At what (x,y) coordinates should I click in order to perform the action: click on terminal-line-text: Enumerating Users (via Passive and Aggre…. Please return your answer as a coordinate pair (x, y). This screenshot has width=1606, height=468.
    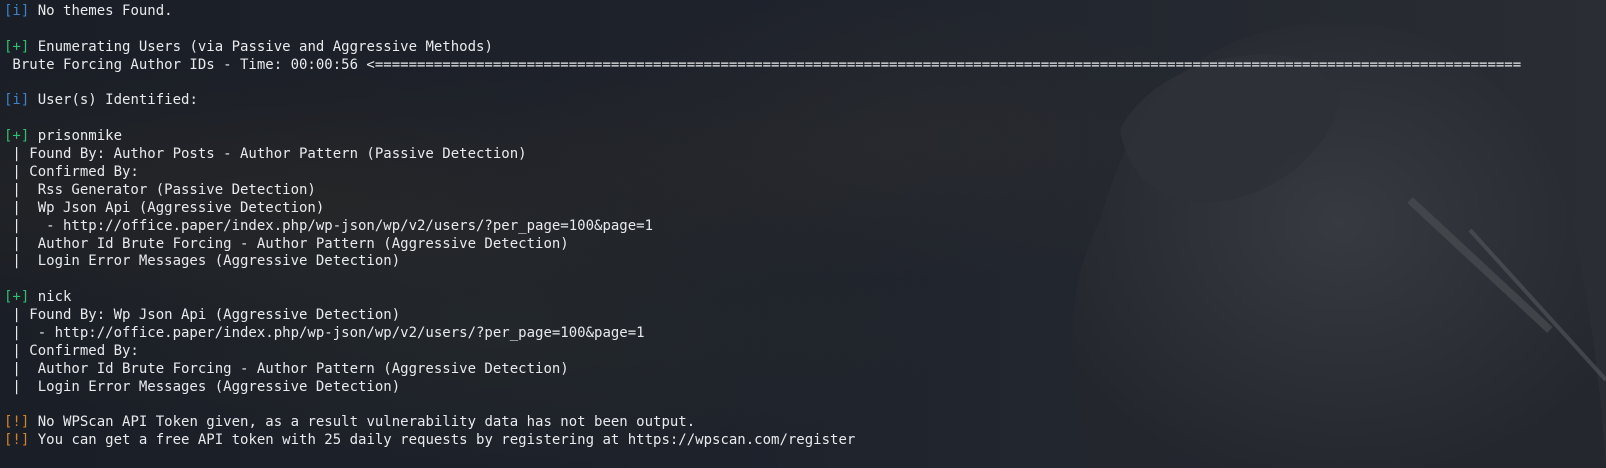
    Looking at the image, I should click on (261, 46).